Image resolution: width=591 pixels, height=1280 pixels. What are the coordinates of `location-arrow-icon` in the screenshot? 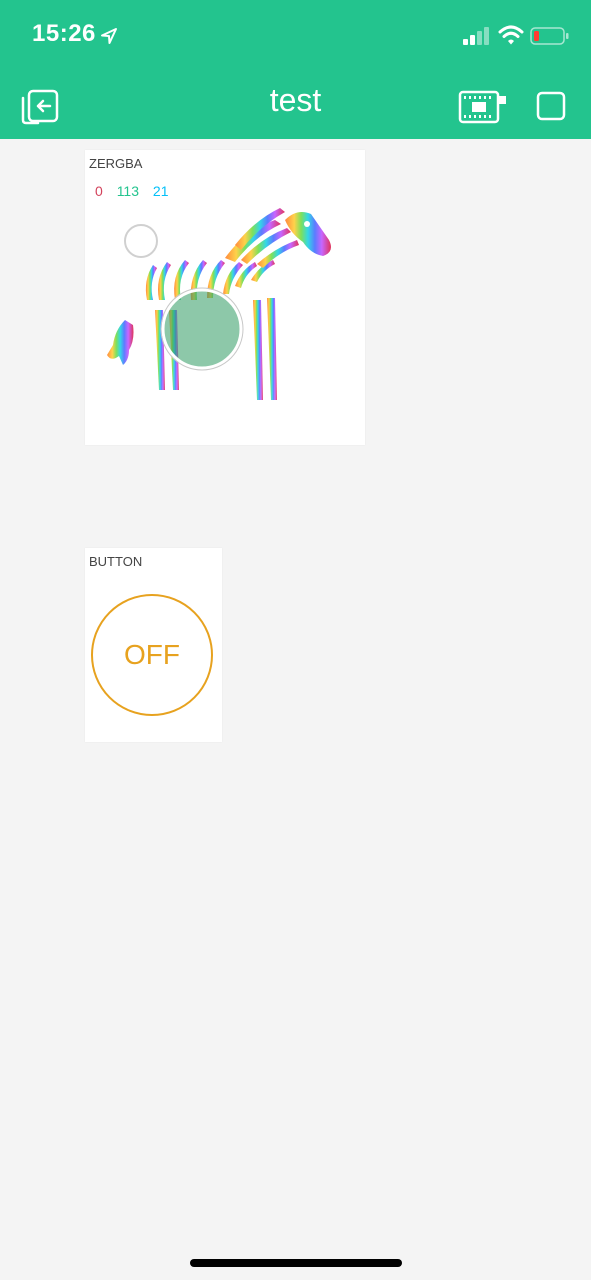 It's located at (109, 36).